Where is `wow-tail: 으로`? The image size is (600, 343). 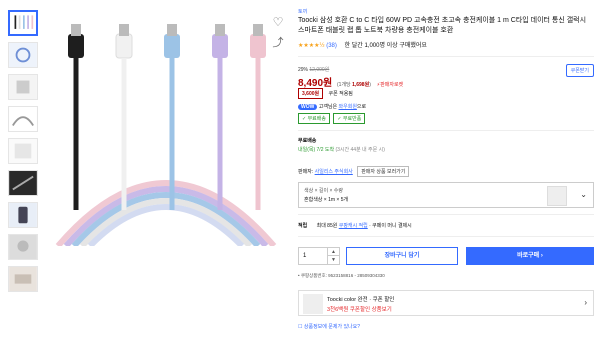 wow-tail: 으로 is located at coordinates (361, 107).